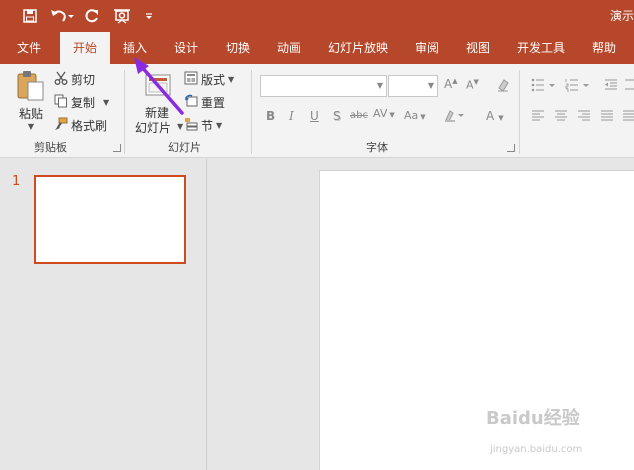 The height and width of the screenshot is (470, 634). Describe the element at coordinates (607, 117) in the screenshot. I see `justify-icon` at that location.